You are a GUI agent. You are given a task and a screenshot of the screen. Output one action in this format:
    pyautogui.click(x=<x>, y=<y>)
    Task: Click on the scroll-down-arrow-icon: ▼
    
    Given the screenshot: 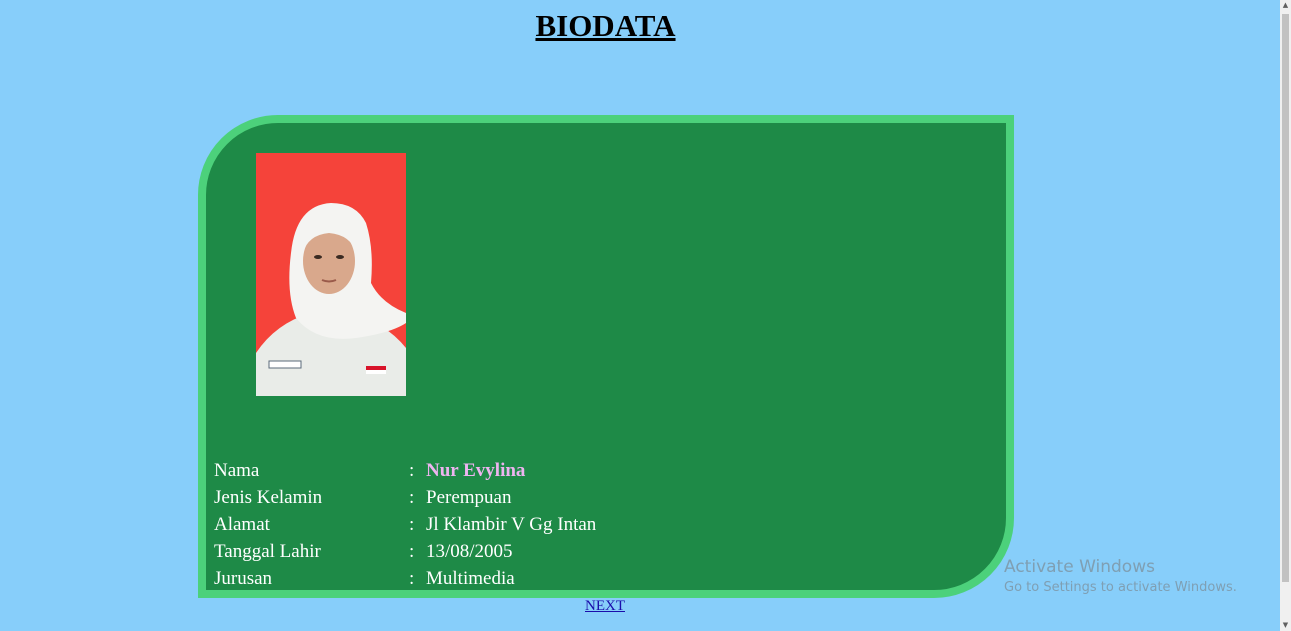 What is the action you would take?
    pyautogui.click(x=1285, y=625)
    